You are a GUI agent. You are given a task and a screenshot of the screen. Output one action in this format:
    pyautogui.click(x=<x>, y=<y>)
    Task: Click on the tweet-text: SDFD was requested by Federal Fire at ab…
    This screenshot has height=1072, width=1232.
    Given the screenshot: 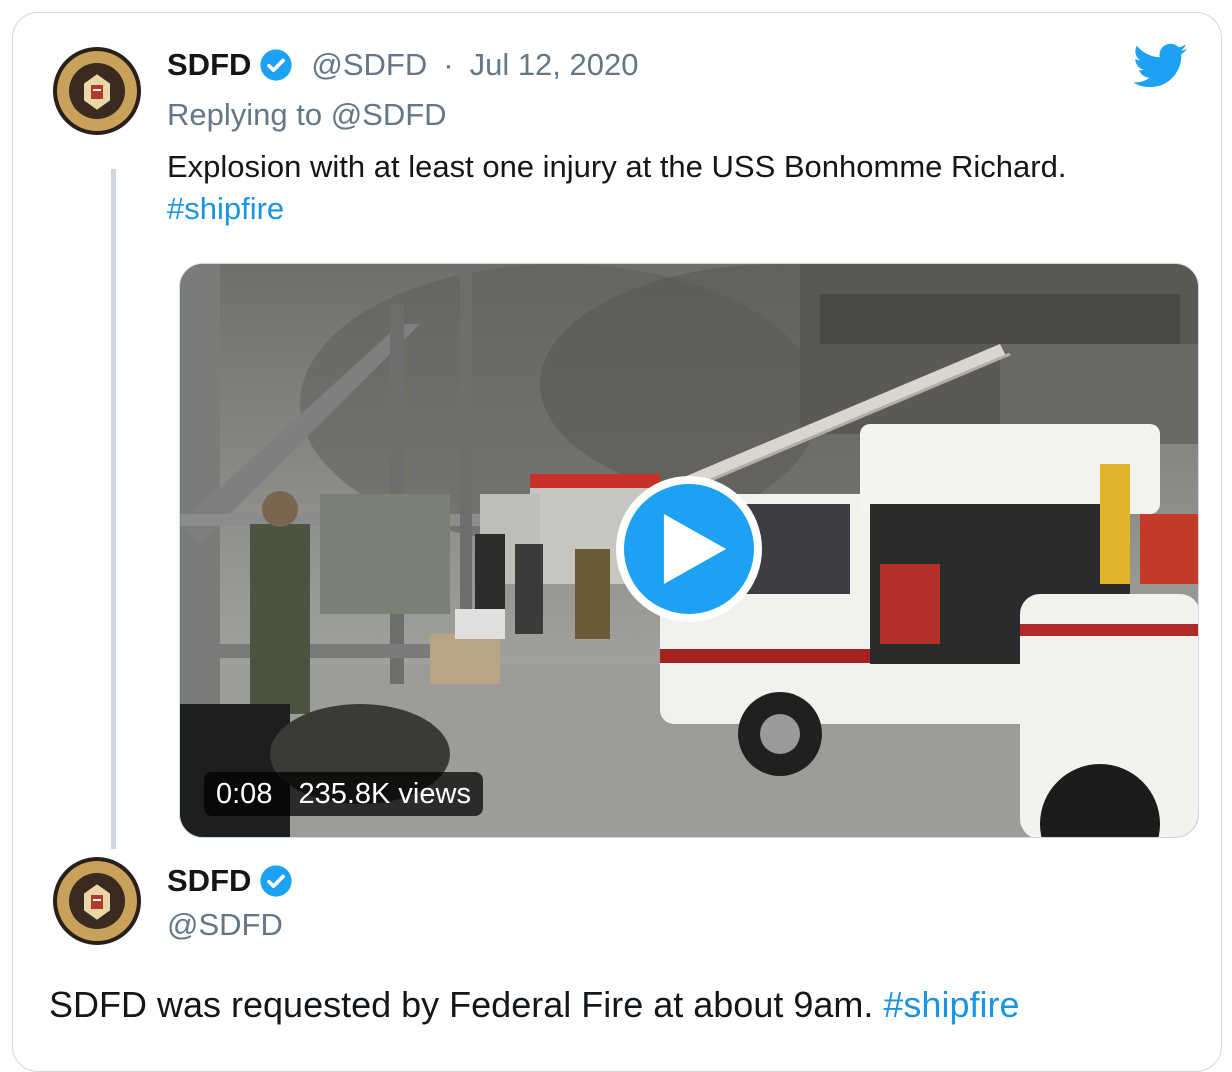 What is the action you would take?
    pyautogui.click(x=624, y=1005)
    